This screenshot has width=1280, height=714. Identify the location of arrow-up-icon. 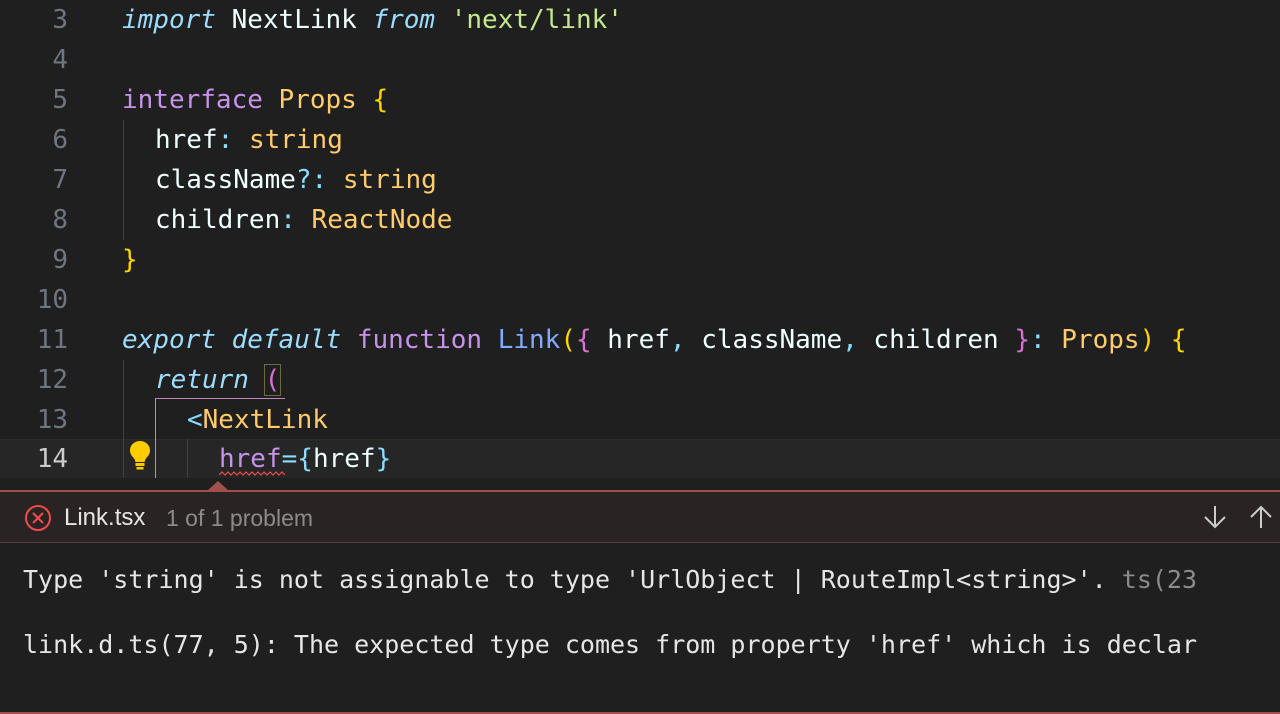
(1261, 517).